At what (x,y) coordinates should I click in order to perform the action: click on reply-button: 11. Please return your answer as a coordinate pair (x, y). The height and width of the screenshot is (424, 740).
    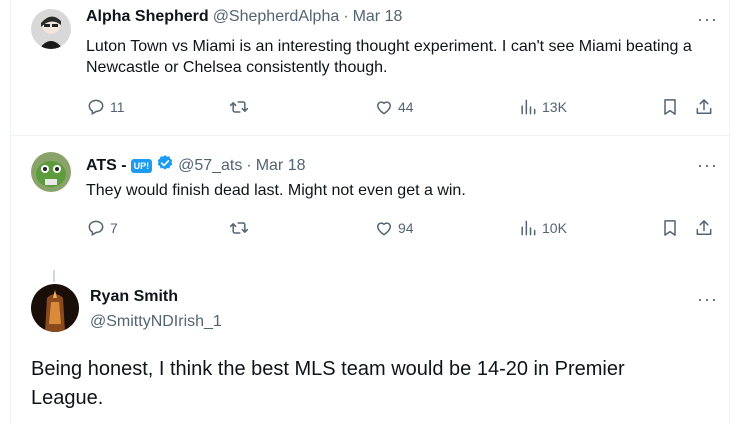
    Looking at the image, I should click on (105, 107).